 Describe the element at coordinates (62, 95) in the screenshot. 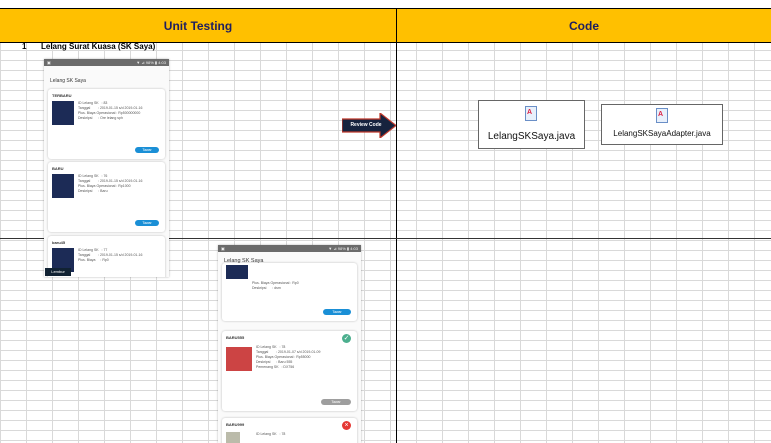

I see `card-section: TERBARU` at that location.